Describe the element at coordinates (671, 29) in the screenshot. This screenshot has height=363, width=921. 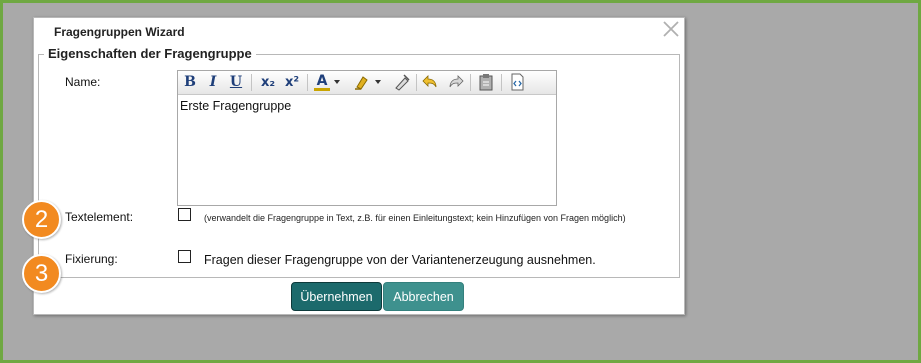
I see `close-icon` at that location.